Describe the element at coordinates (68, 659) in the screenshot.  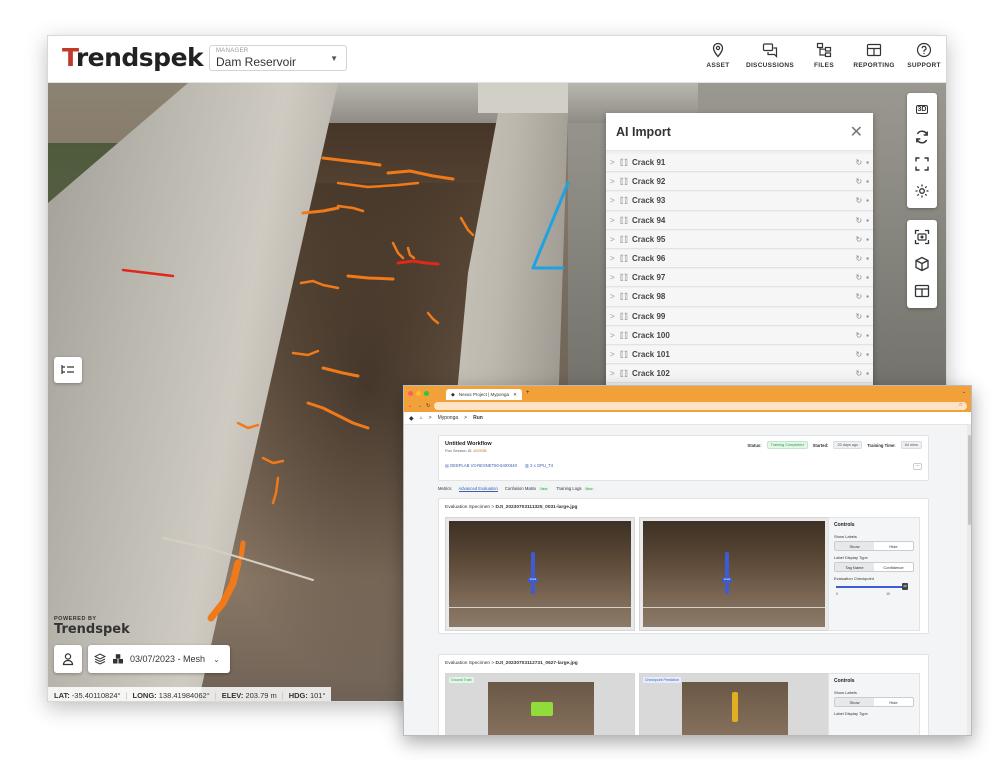
I see `user-view-button` at that location.